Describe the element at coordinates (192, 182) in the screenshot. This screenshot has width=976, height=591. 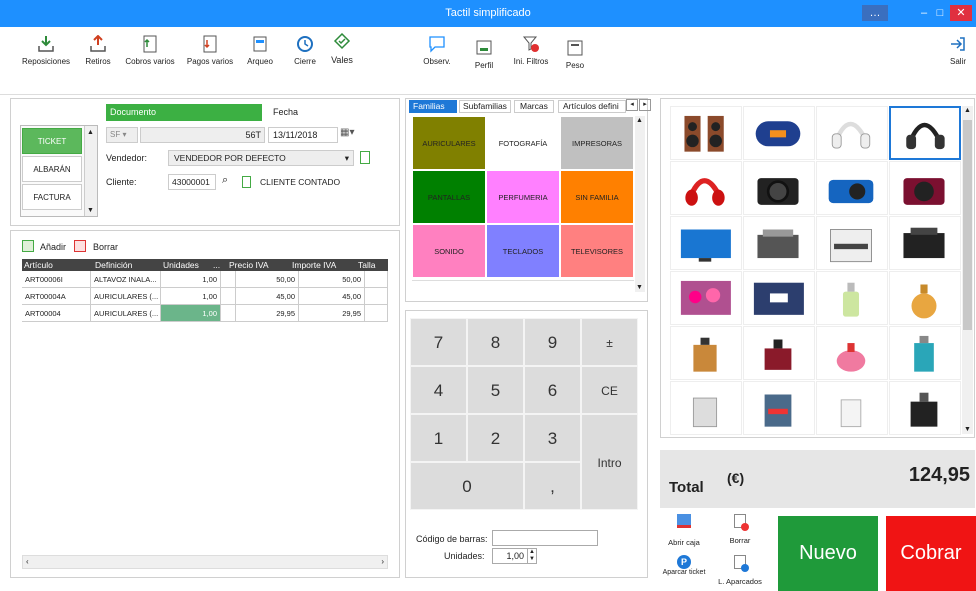
I see `client-code-field: 43000001` at that location.